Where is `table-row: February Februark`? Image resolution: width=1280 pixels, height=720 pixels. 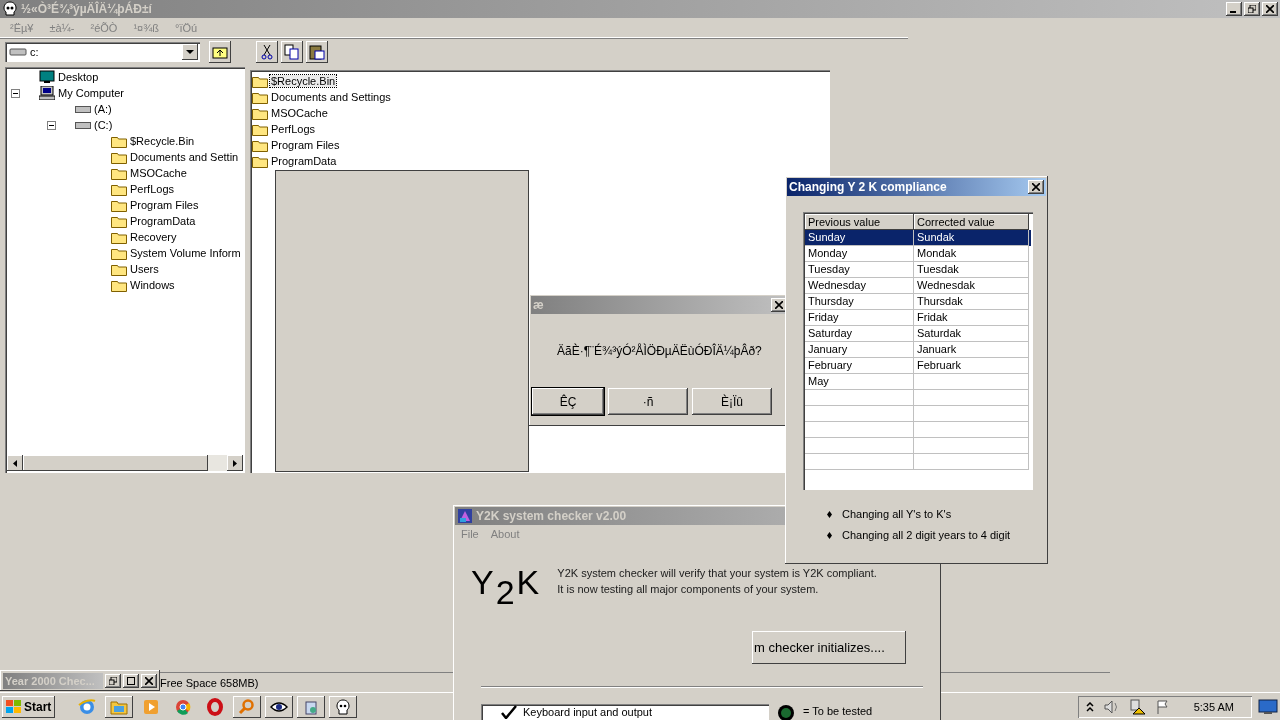
table-row: February Februark is located at coordinates (918, 366).